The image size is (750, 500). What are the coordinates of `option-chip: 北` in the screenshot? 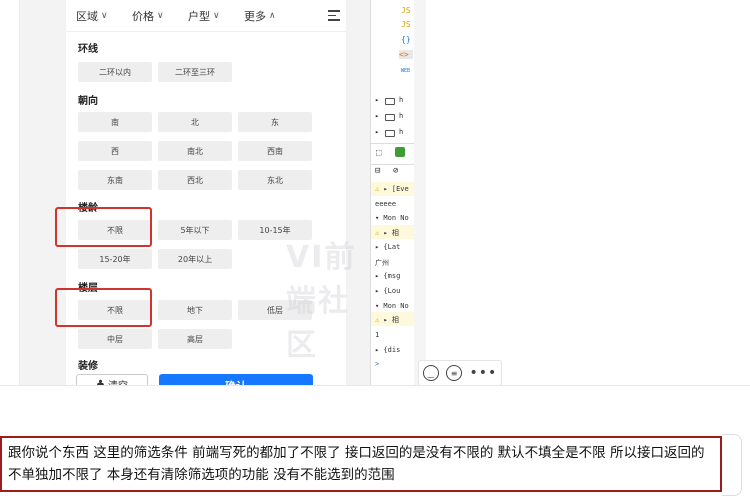 It's located at (195, 122).